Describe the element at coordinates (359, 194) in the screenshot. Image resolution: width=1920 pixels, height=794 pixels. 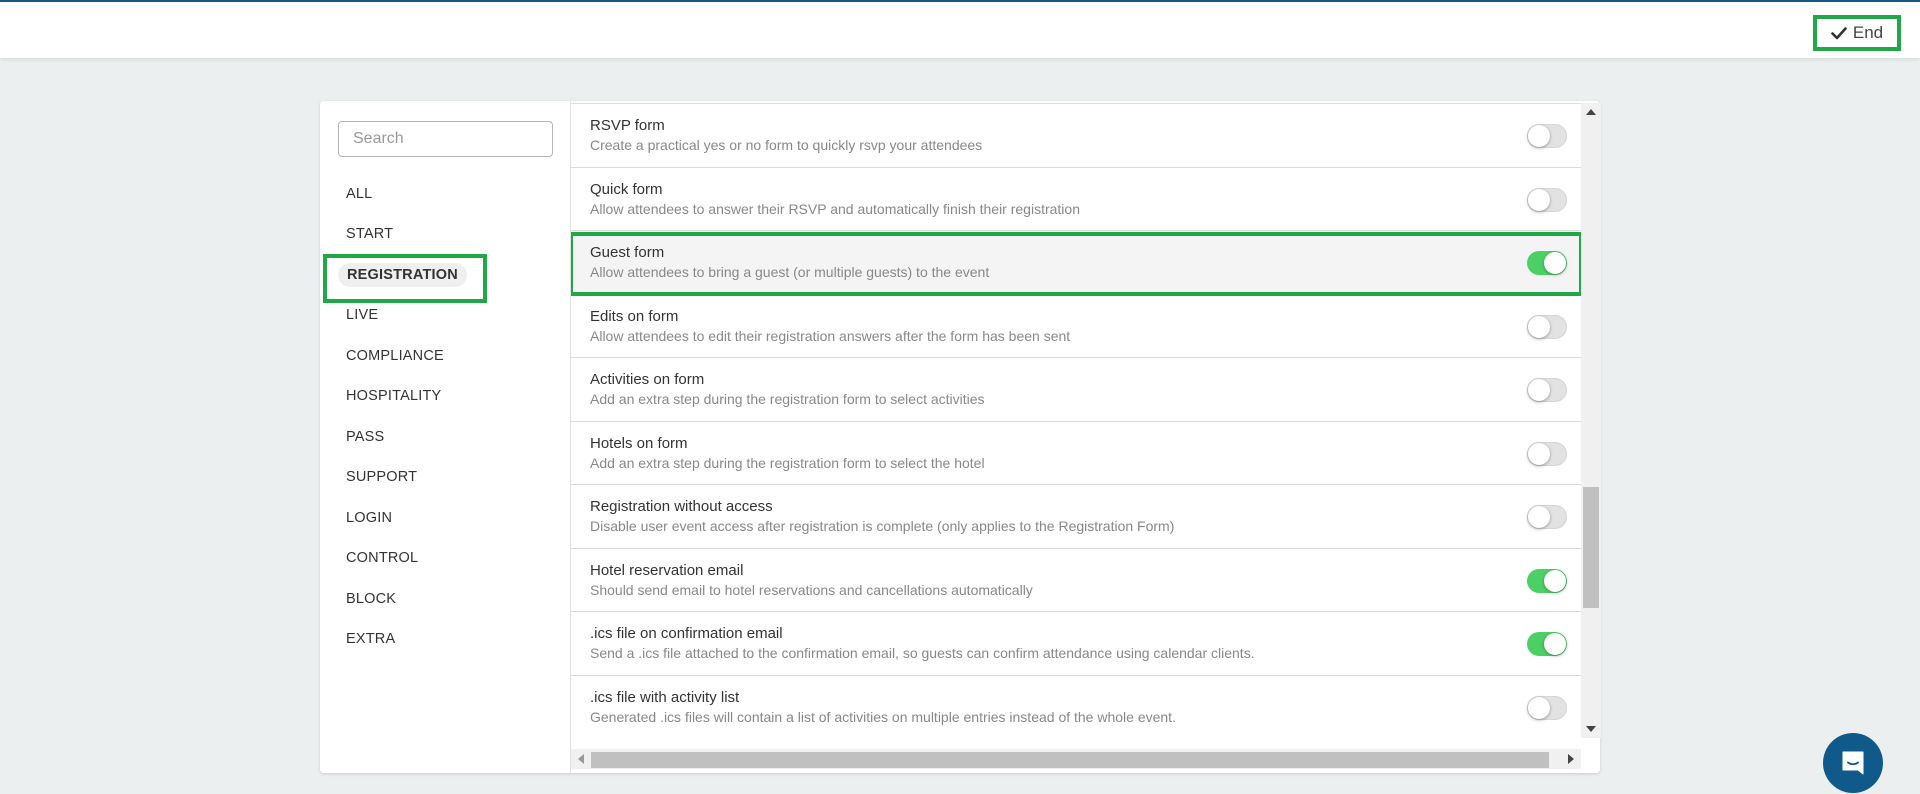
I see `sidebar-item-all: ALL` at that location.